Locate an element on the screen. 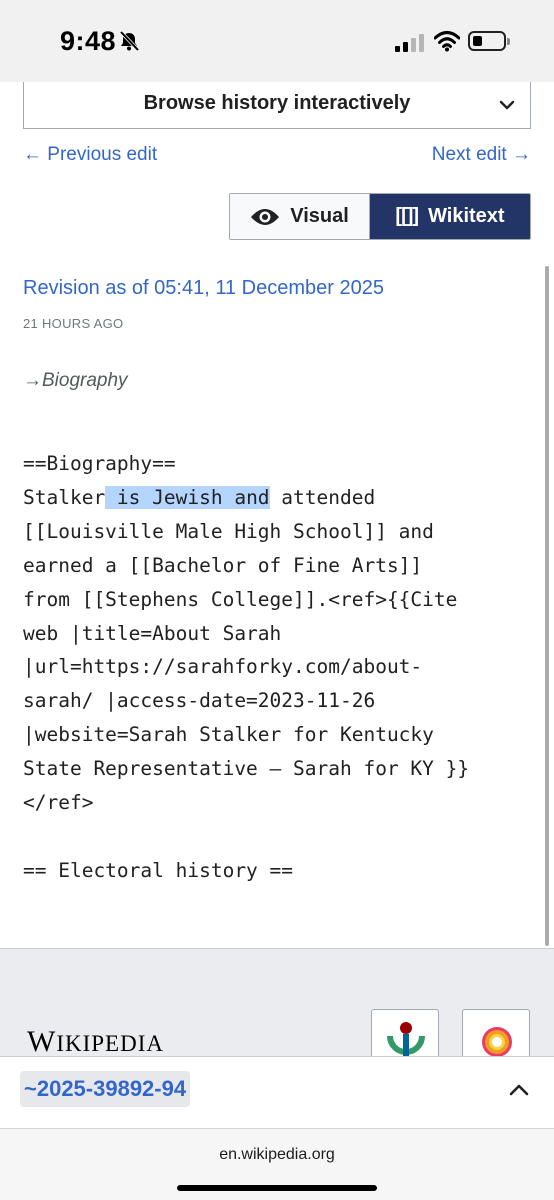 This screenshot has width=554, height=1200. signal-icon is located at coordinates (410, 43).